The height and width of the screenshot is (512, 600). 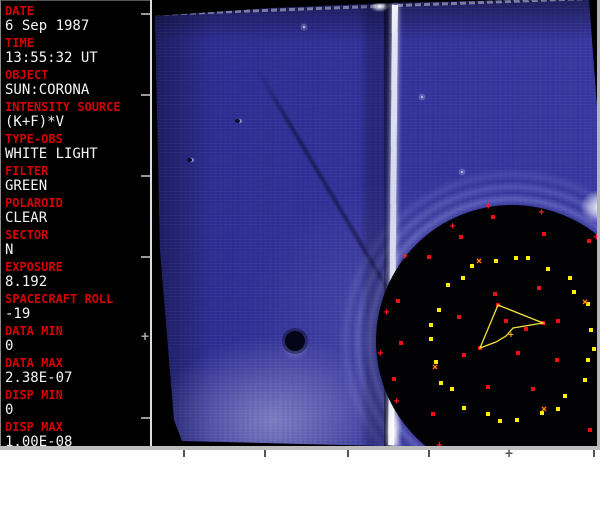 What do you see at coordinates (76, 404) in the screenshot?
I see `metadata-field: DISP MIN 0` at bounding box center [76, 404].